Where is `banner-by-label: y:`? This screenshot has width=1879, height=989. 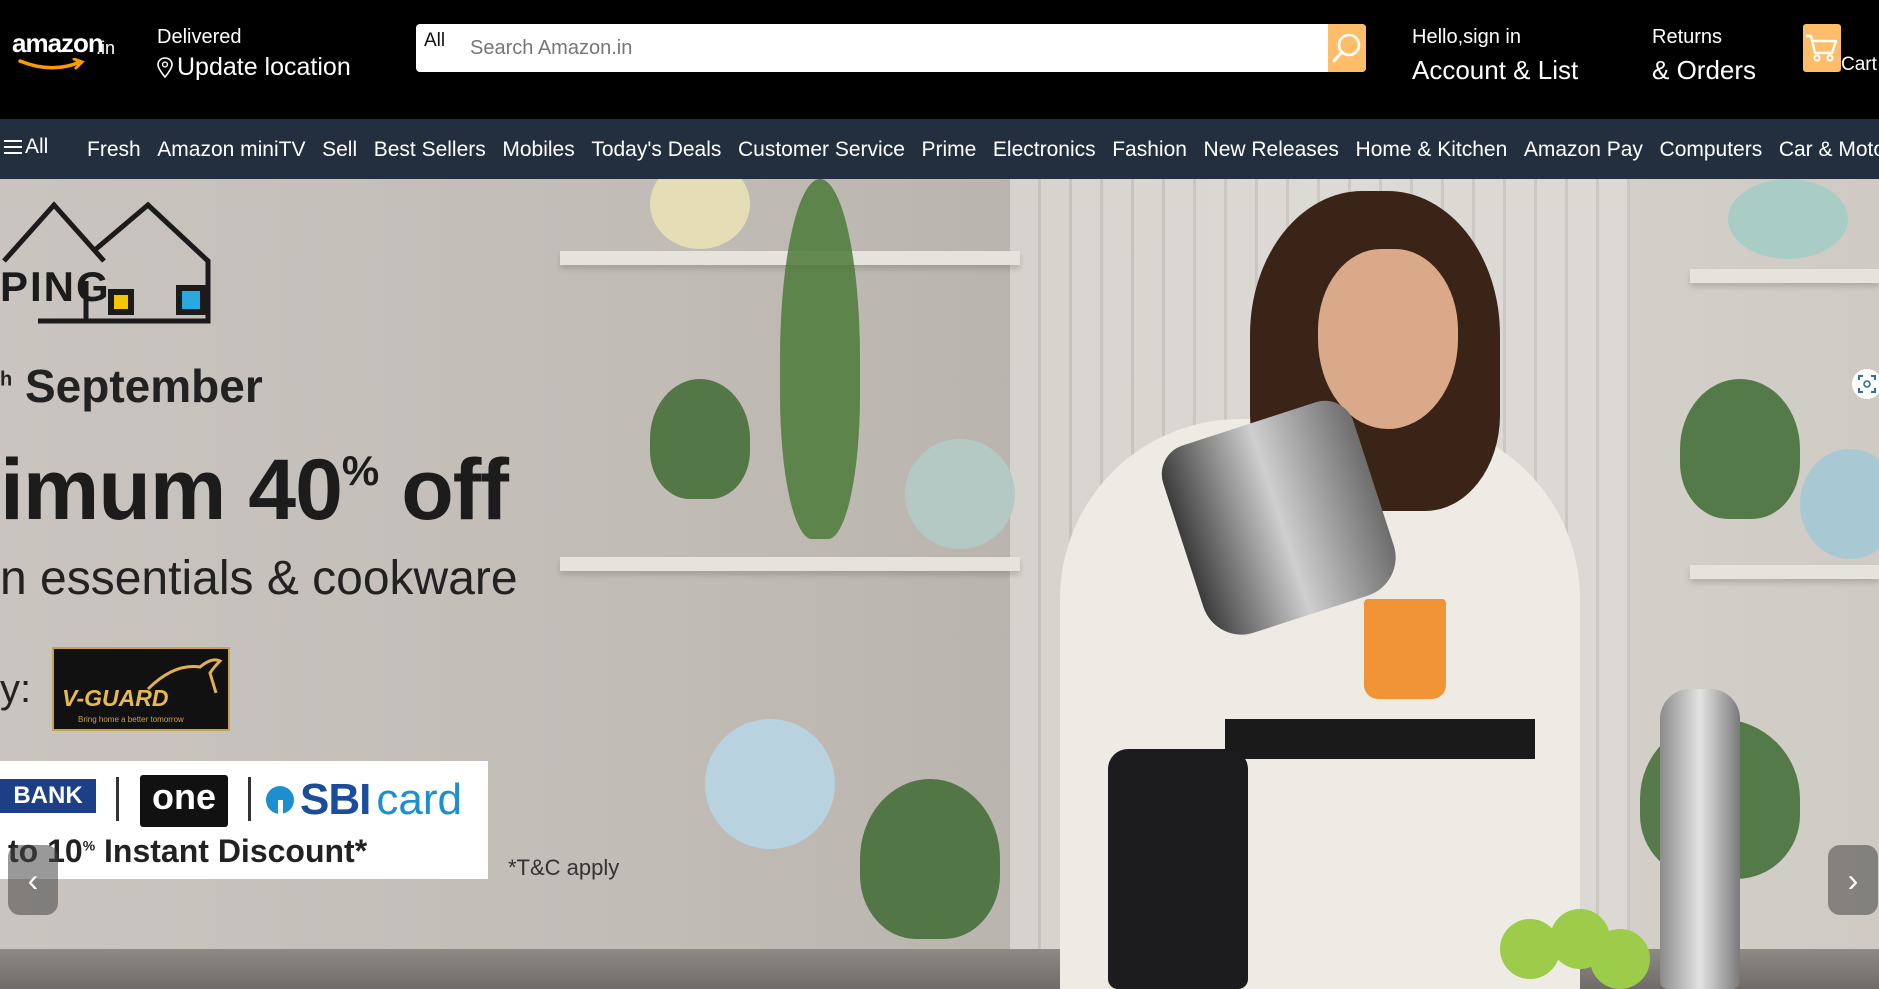 banner-by-label: y: is located at coordinates (16, 689).